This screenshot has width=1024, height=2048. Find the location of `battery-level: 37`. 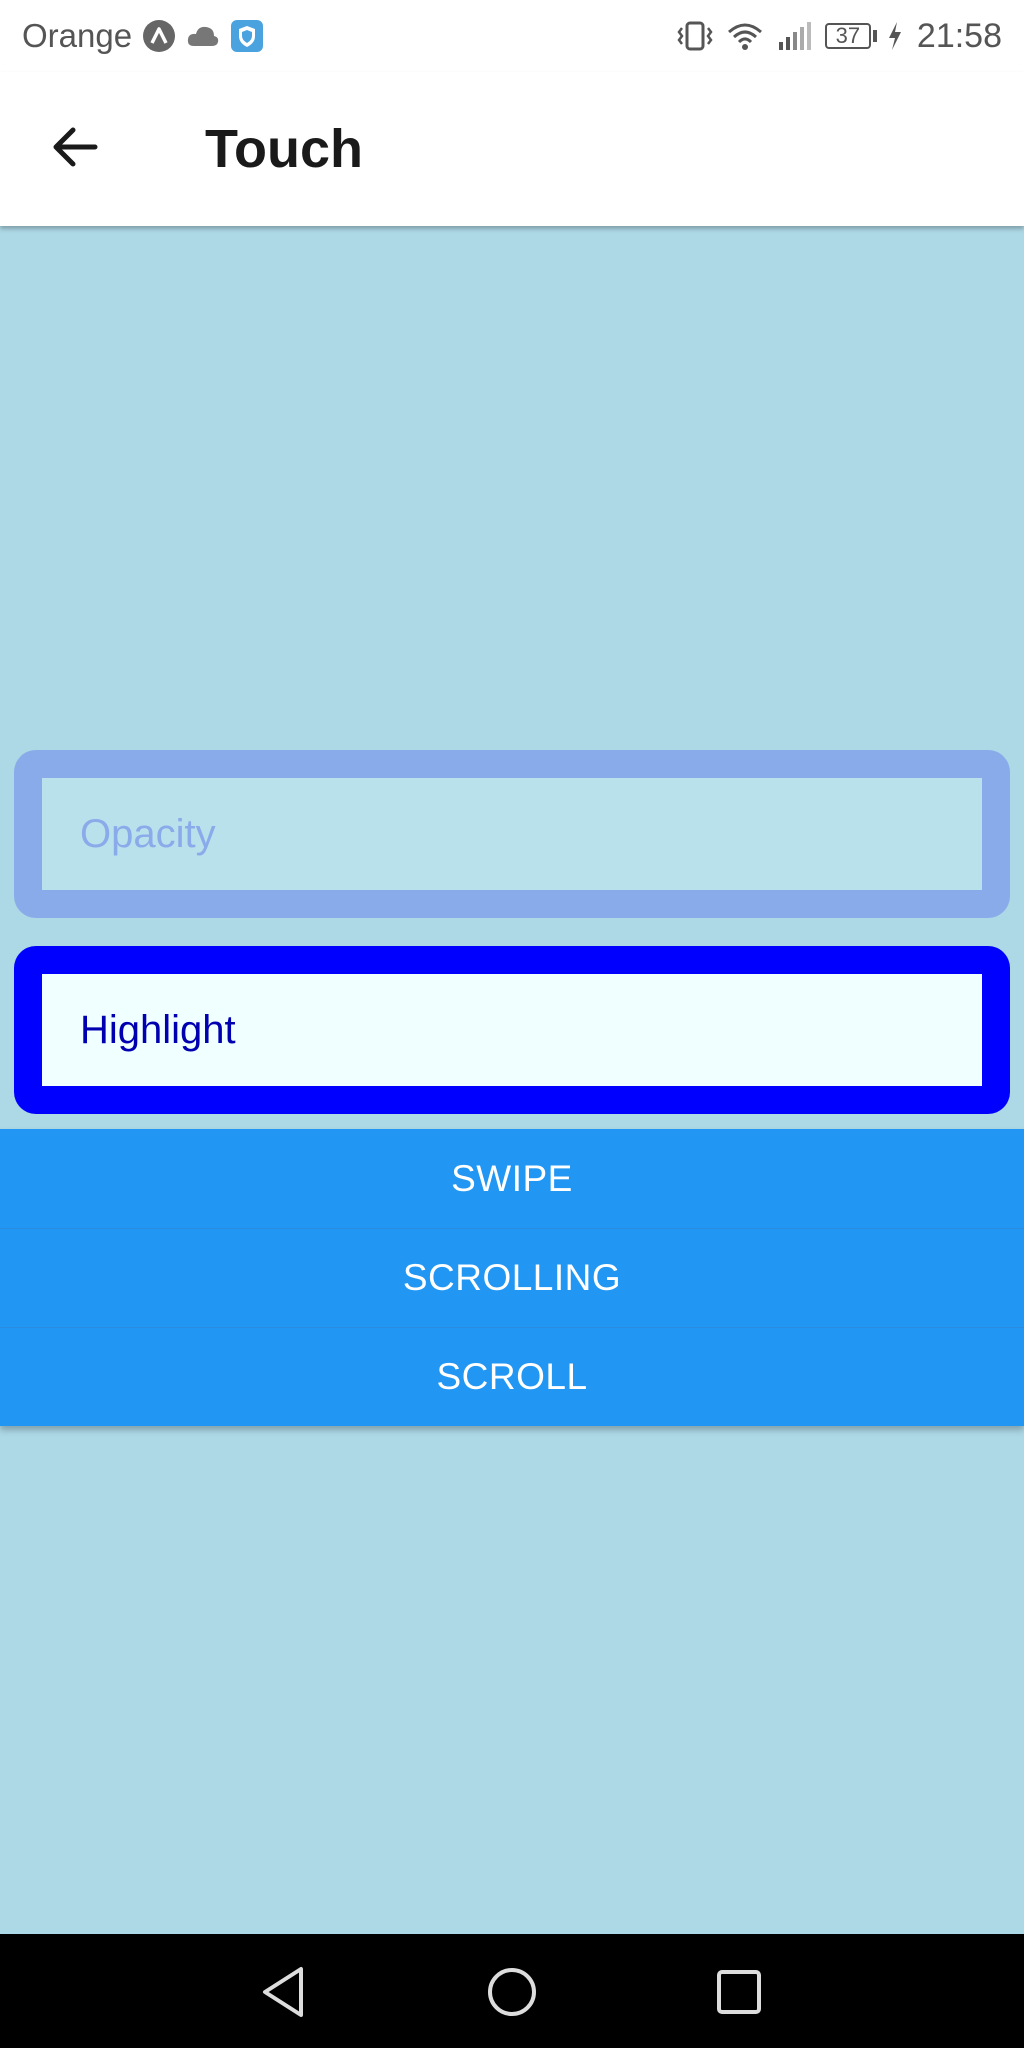

battery-level: 37 is located at coordinates (848, 35).